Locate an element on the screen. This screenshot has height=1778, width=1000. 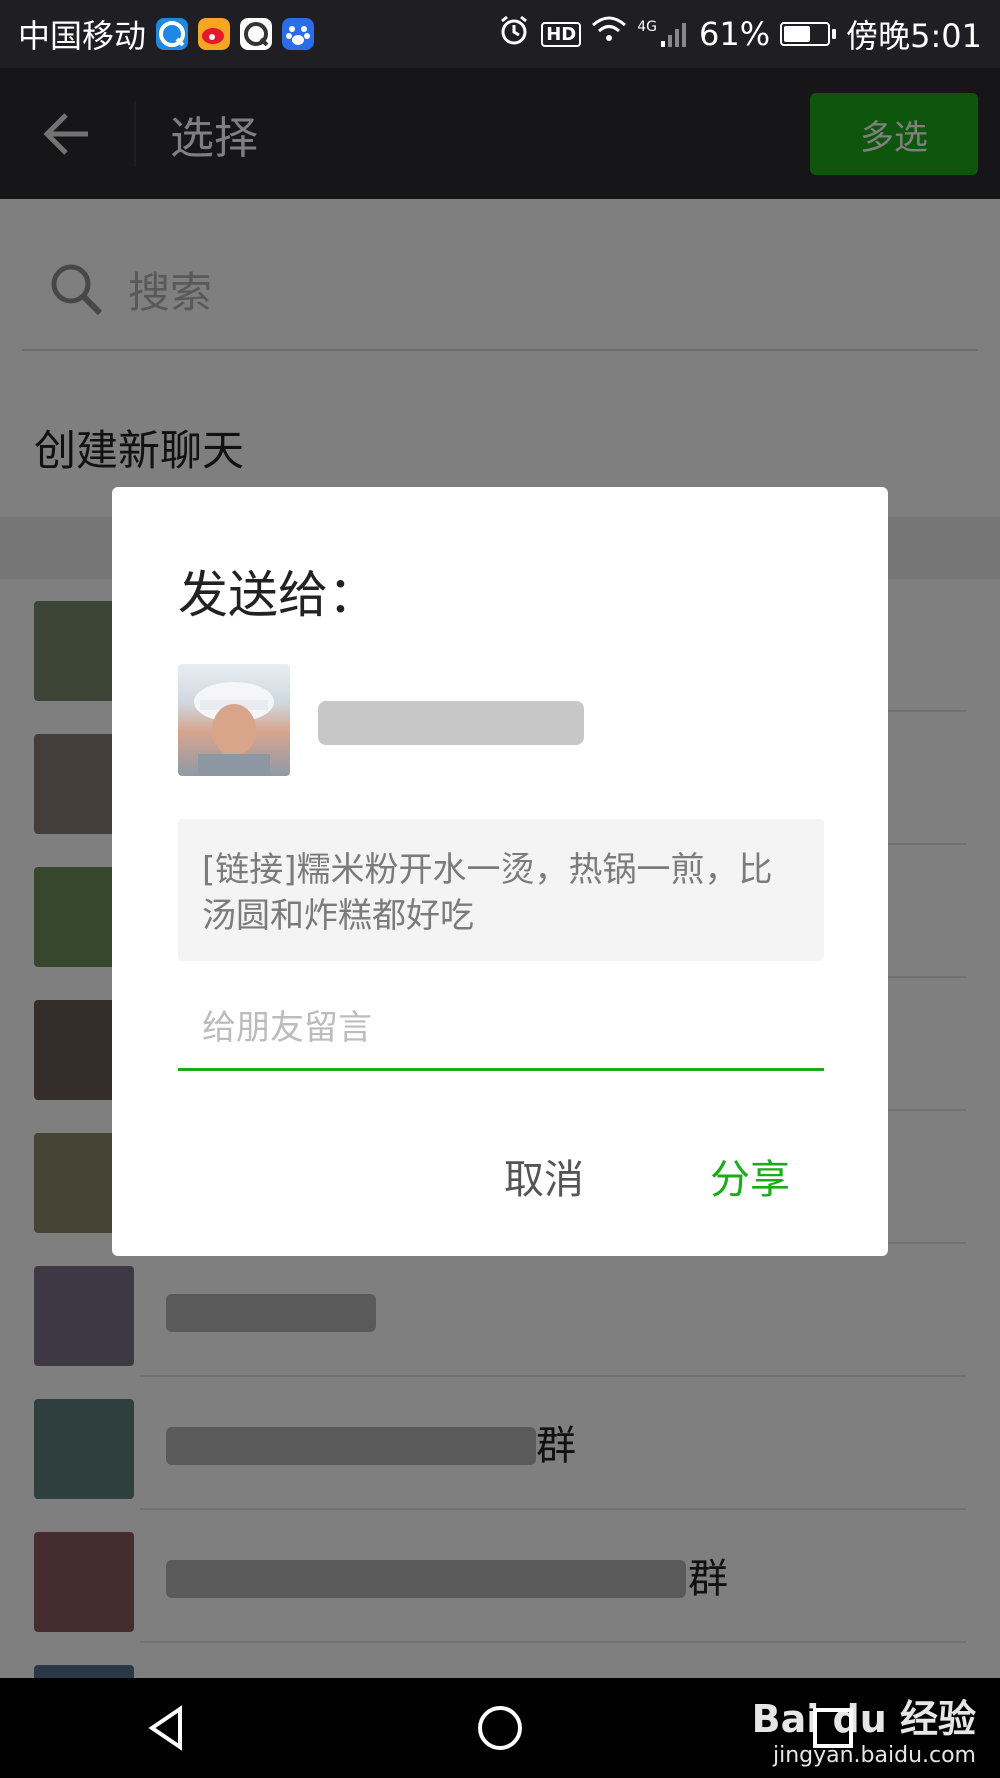
nav-home-button is located at coordinates (500, 1728).